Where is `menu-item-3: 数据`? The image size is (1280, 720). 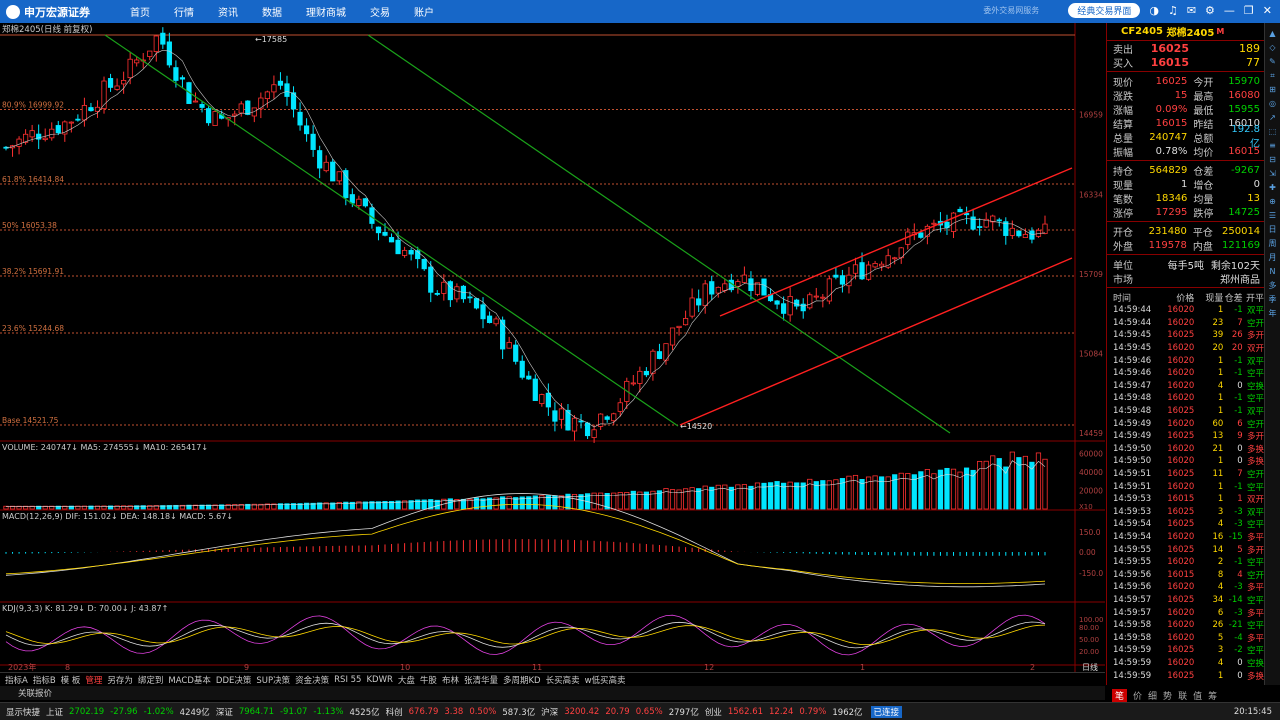 menu-item-3: 数据 is located at coordinates (272, 11).